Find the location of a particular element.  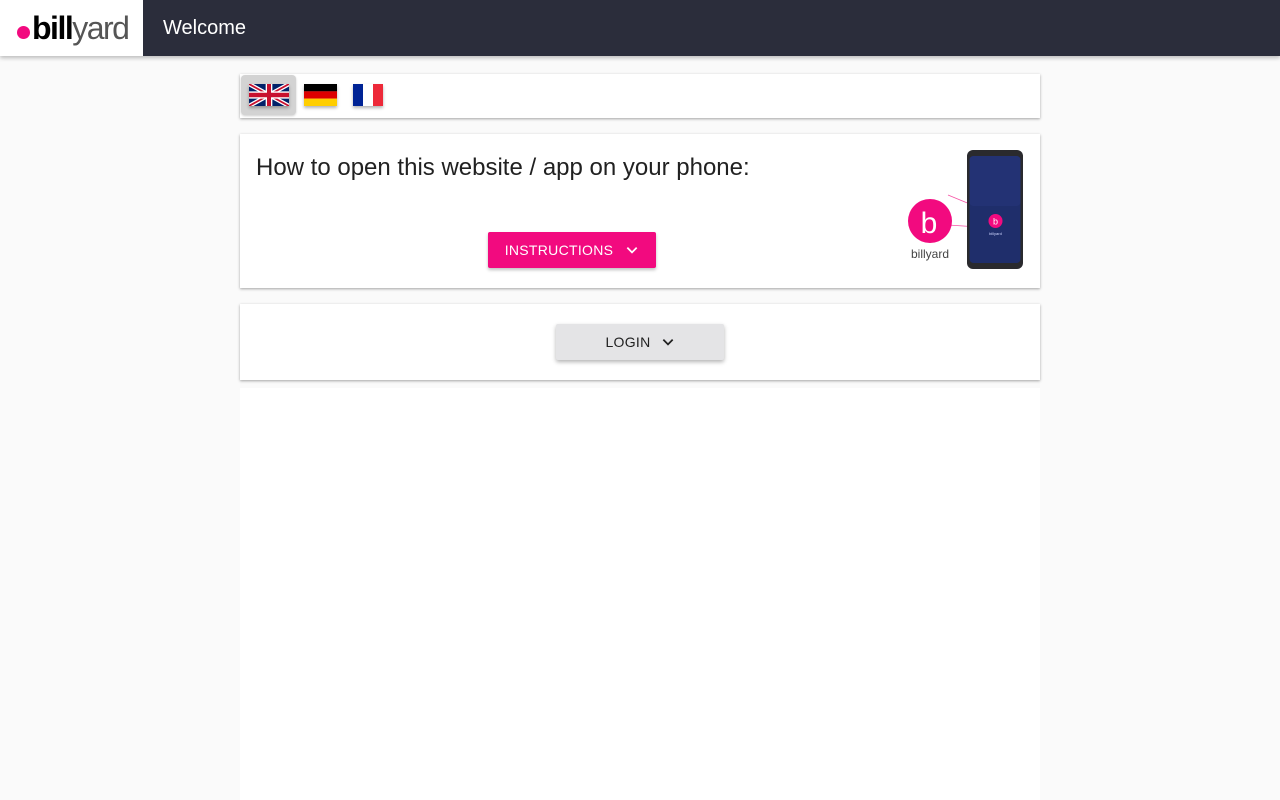

language-button-german is located at coordinates (320, 95).